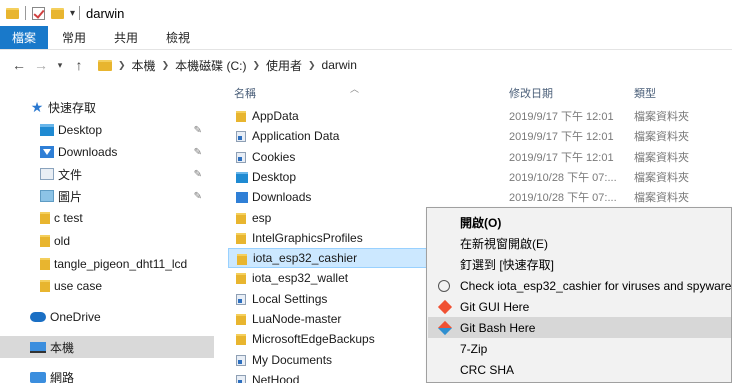 This screenshot has height=383, width=732. I want to click on recent-locations-dropdown: ▾, so click(60, 65).